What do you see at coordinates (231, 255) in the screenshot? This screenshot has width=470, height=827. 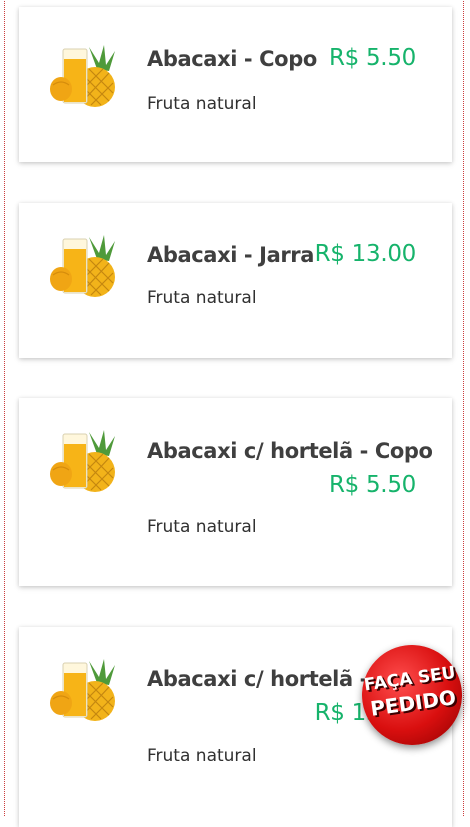 I see `item-name: Abacaxi - Jarra` at bounding box center [231, 255].